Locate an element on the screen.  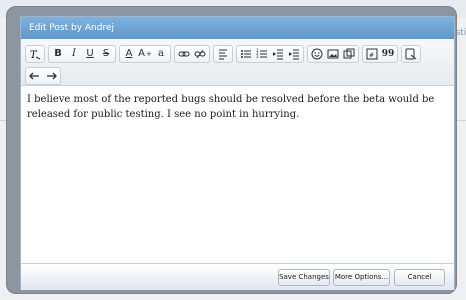
font-size-icon: A + is located at coordinates (145, 54).